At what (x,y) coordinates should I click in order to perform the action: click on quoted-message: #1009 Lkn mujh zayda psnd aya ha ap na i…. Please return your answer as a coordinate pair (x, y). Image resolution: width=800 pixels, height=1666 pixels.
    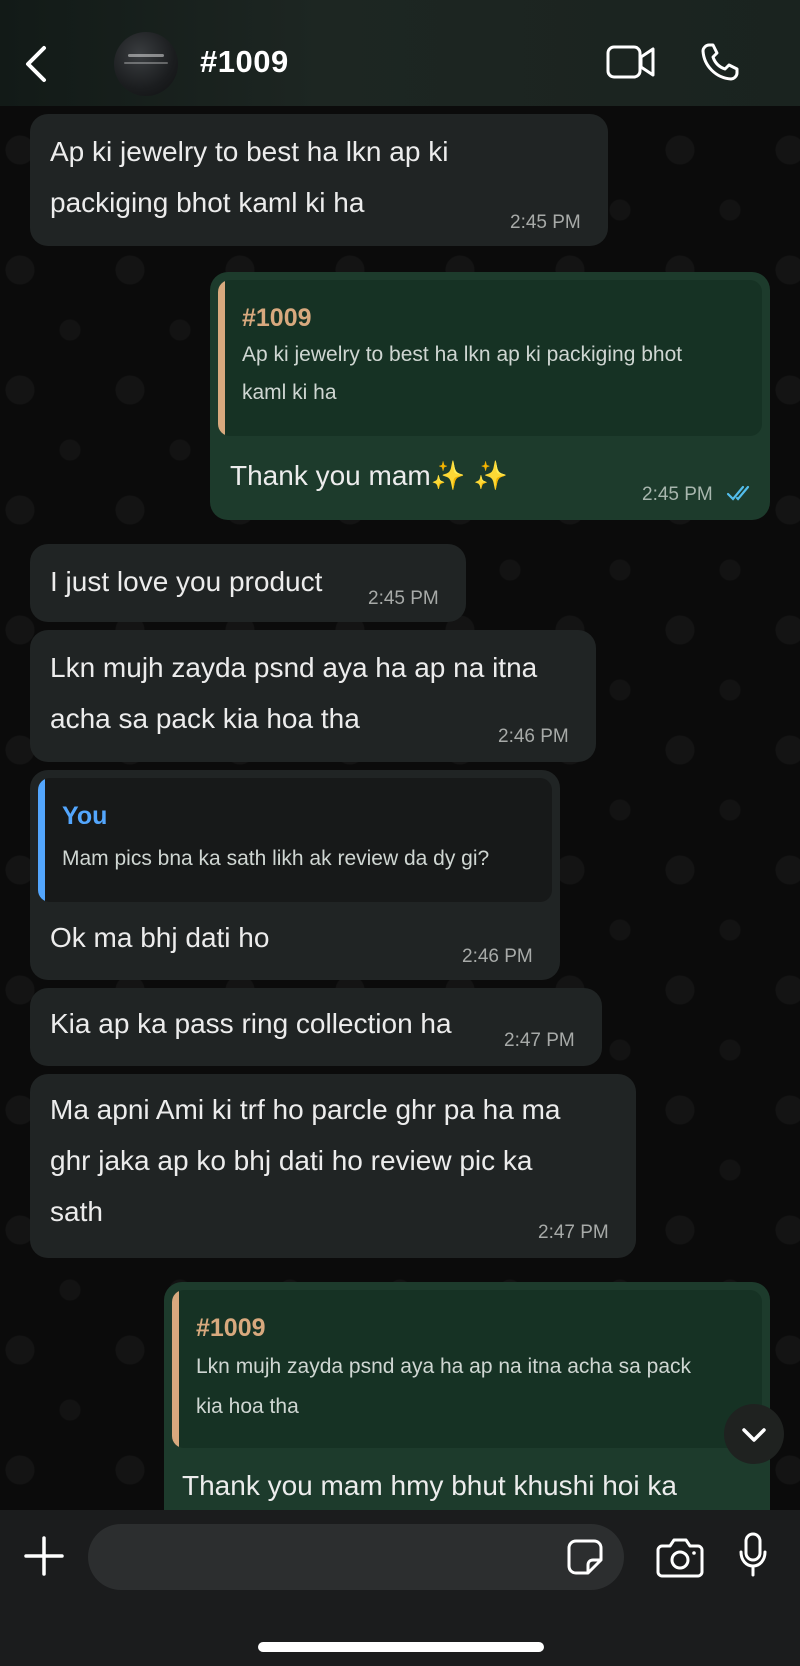
    Looking at the image, I should click on (467, 1369).